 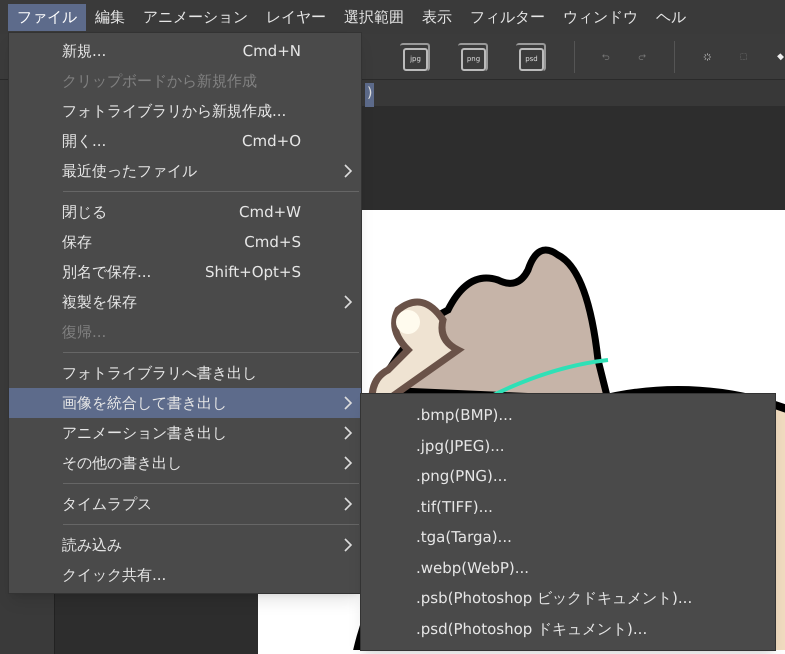 I want to click on menu-item: 別名で保存... Shift+Opt+S, so click(x=185, y=272).